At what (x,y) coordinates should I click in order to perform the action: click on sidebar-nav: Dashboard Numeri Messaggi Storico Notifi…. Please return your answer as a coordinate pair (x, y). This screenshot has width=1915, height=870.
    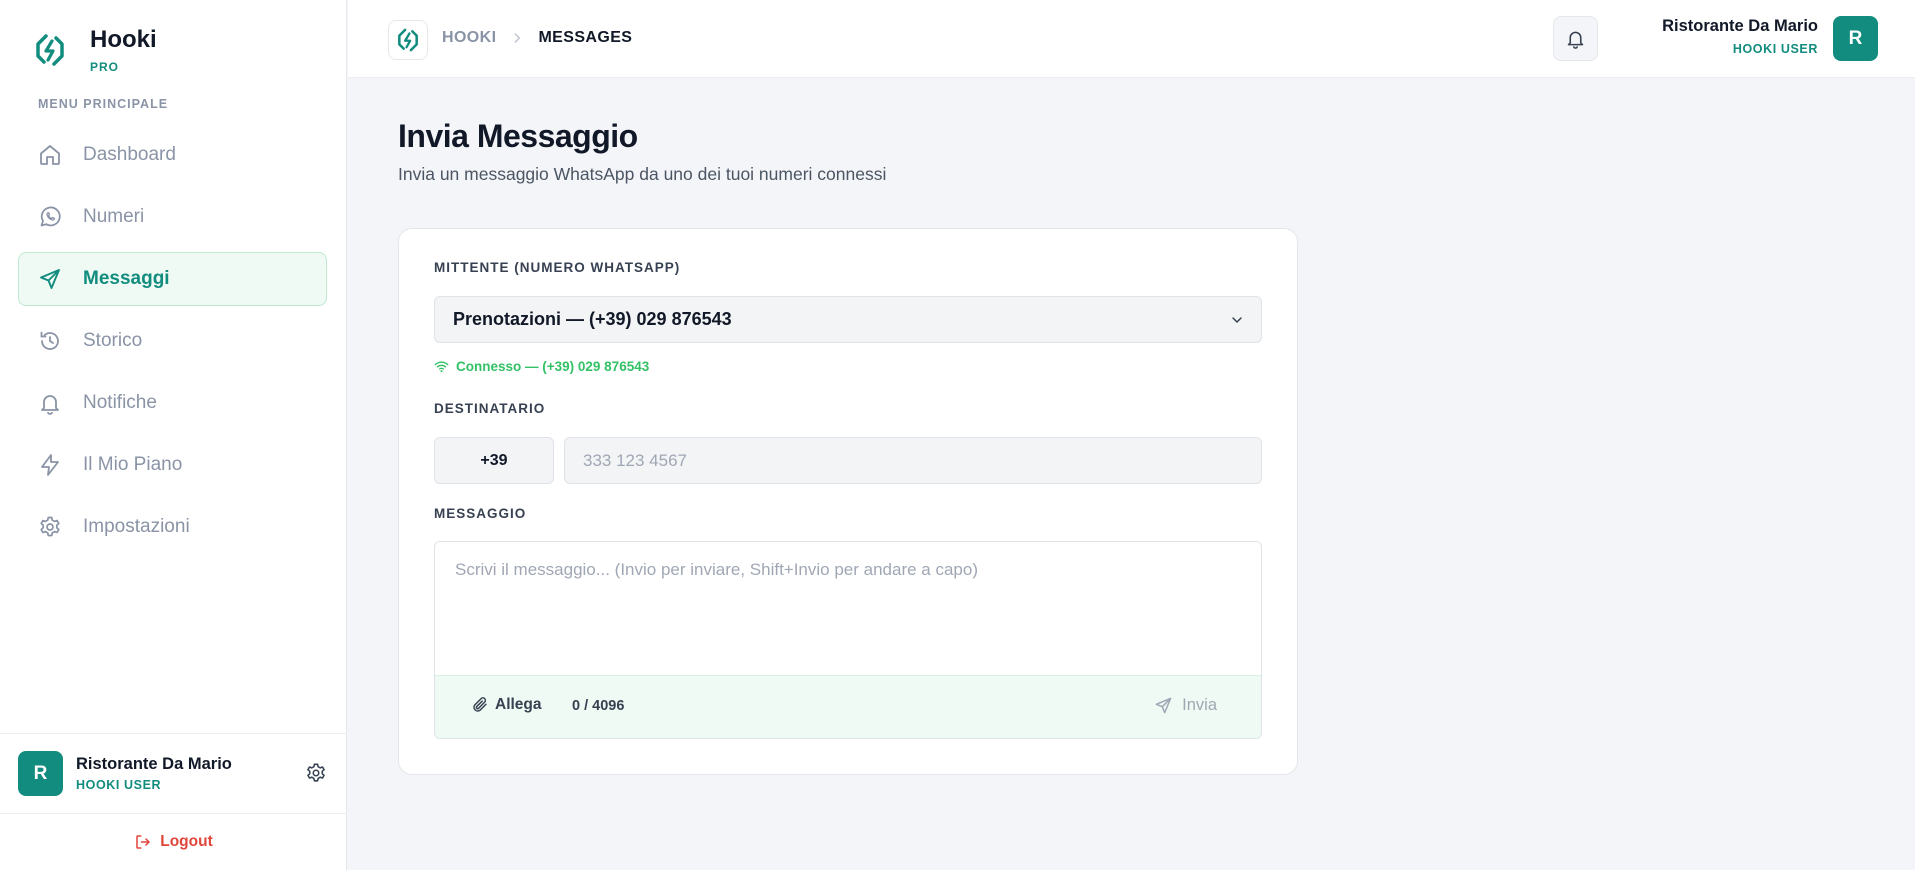
    Looking at the image, I should click on (172, 345).